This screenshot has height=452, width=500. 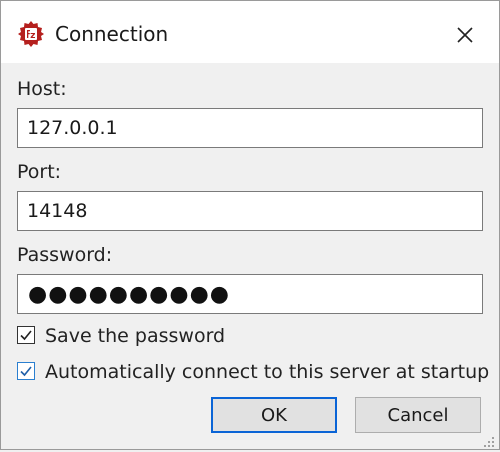 I want to click on auto-connect-check-box, so click(x=26, y=371).